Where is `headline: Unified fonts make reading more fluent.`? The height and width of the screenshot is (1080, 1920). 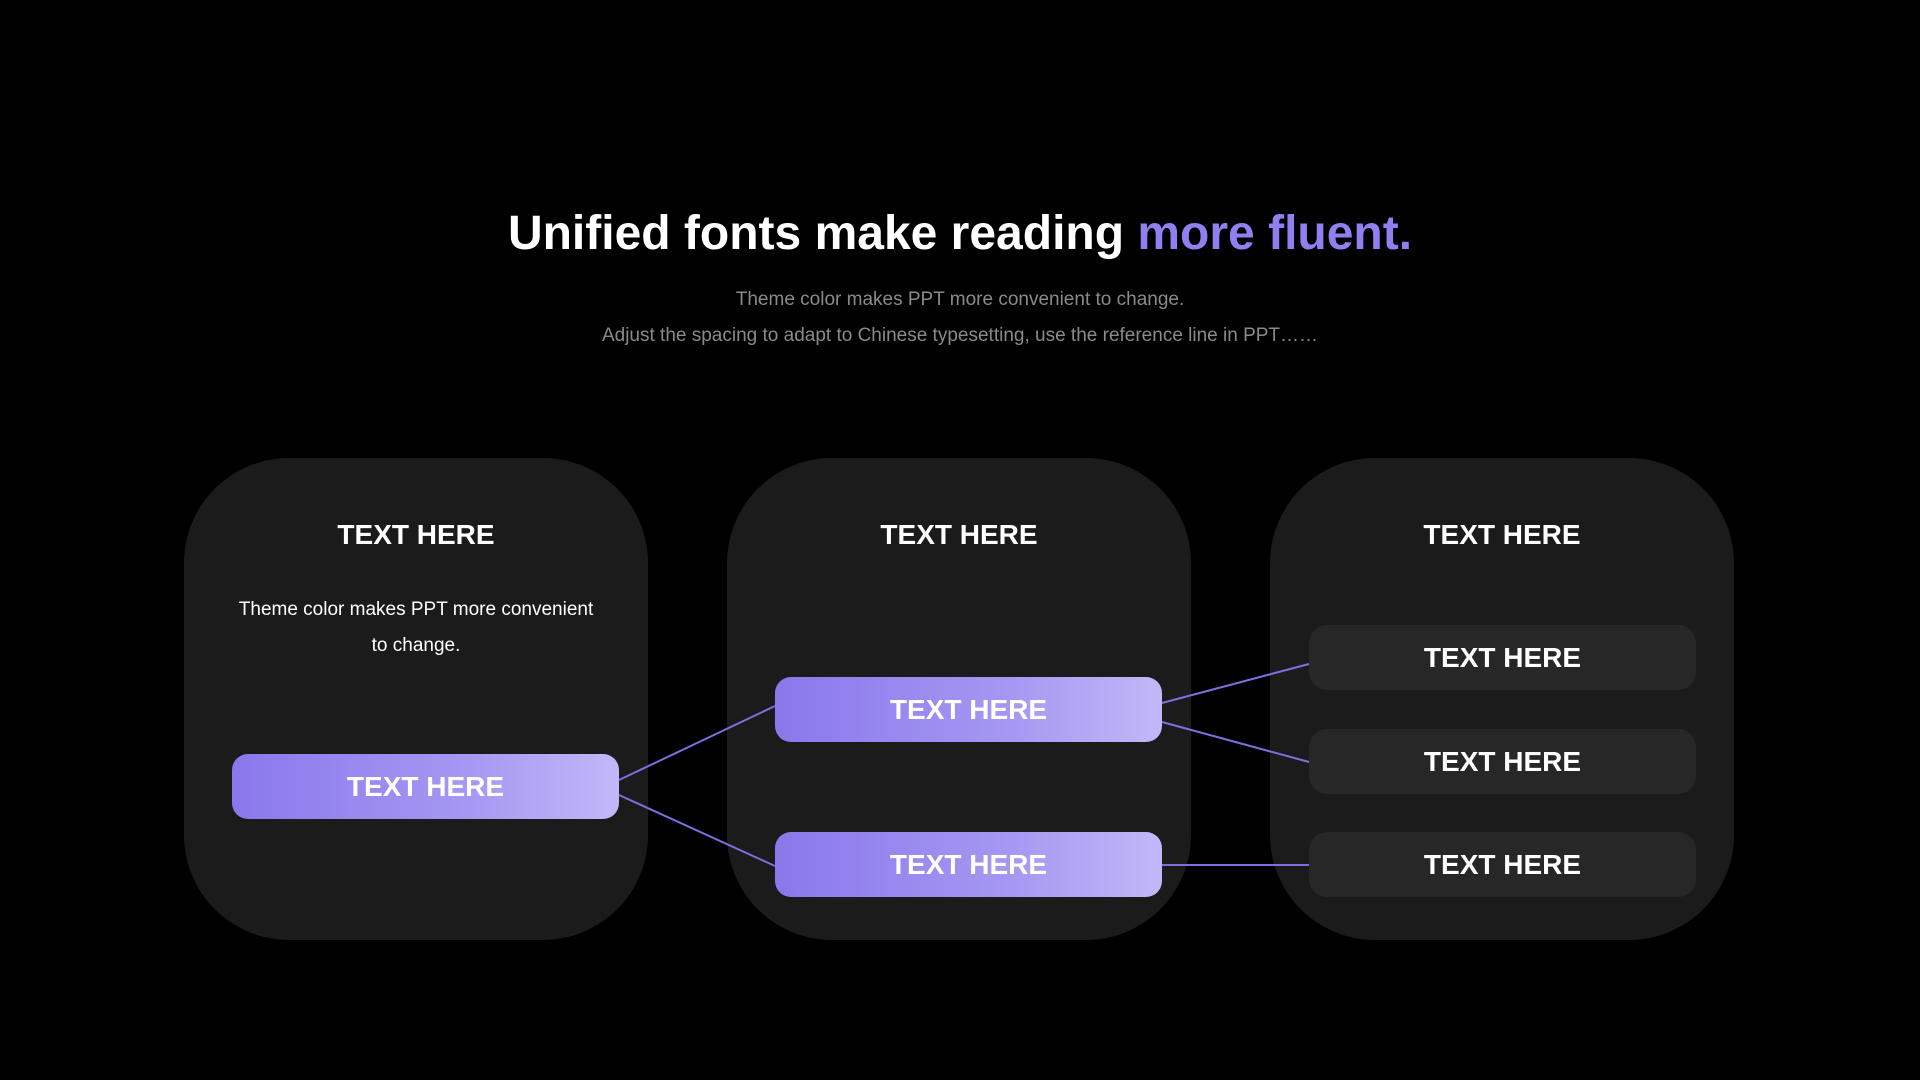 headline: Unified fonts make reading more fluent. is located at coordinates (960, 234).